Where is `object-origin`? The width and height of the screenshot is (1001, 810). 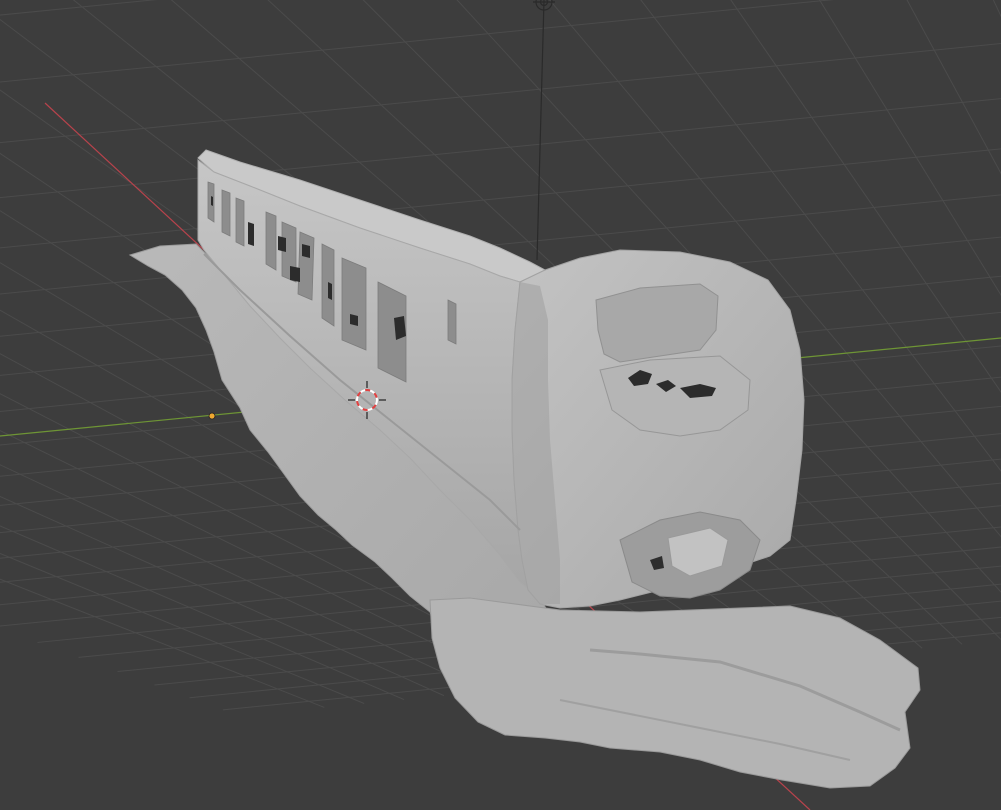 object-origin is located at coordinates (212, 416).